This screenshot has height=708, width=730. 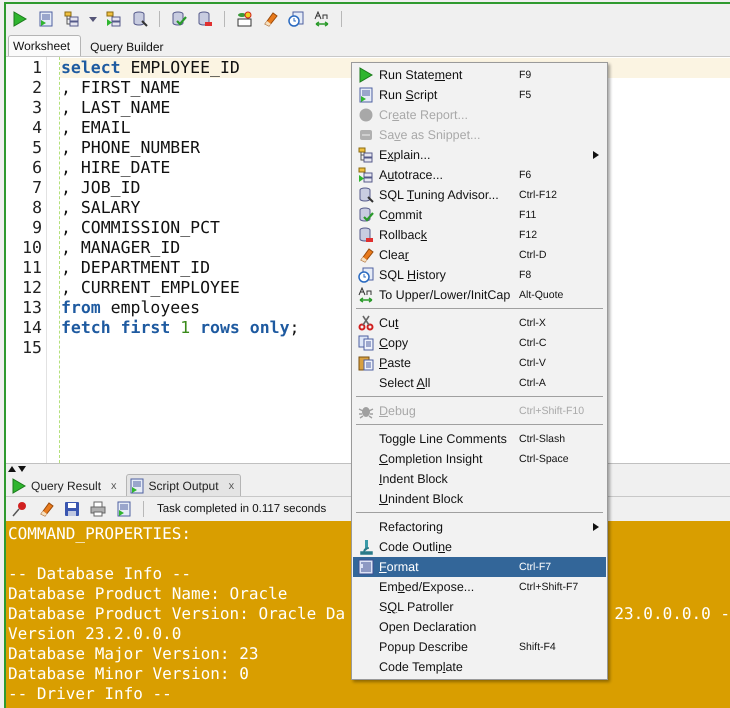 What do you see at coordinates (148, 594) in the screenshot?
I see `output-line: Database Product Name: Oracle` at bounding box center [148, 594].